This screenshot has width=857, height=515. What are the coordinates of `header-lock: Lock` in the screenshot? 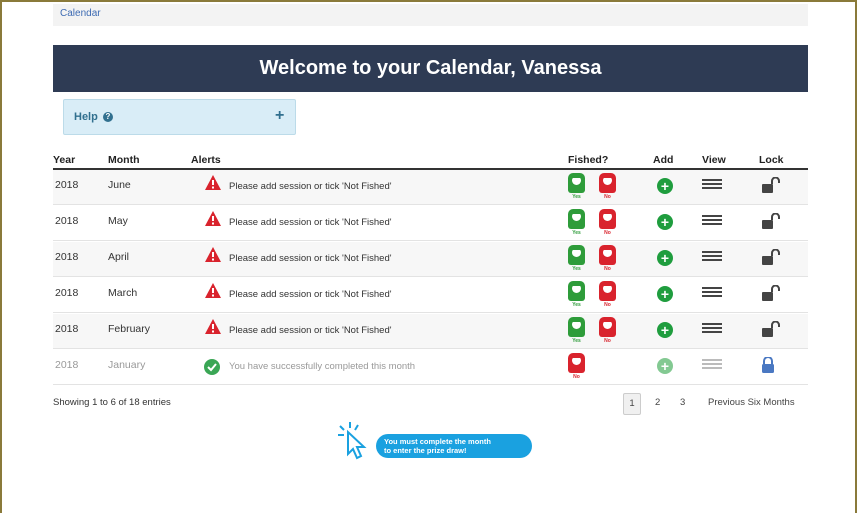 It's located at (771, 160).